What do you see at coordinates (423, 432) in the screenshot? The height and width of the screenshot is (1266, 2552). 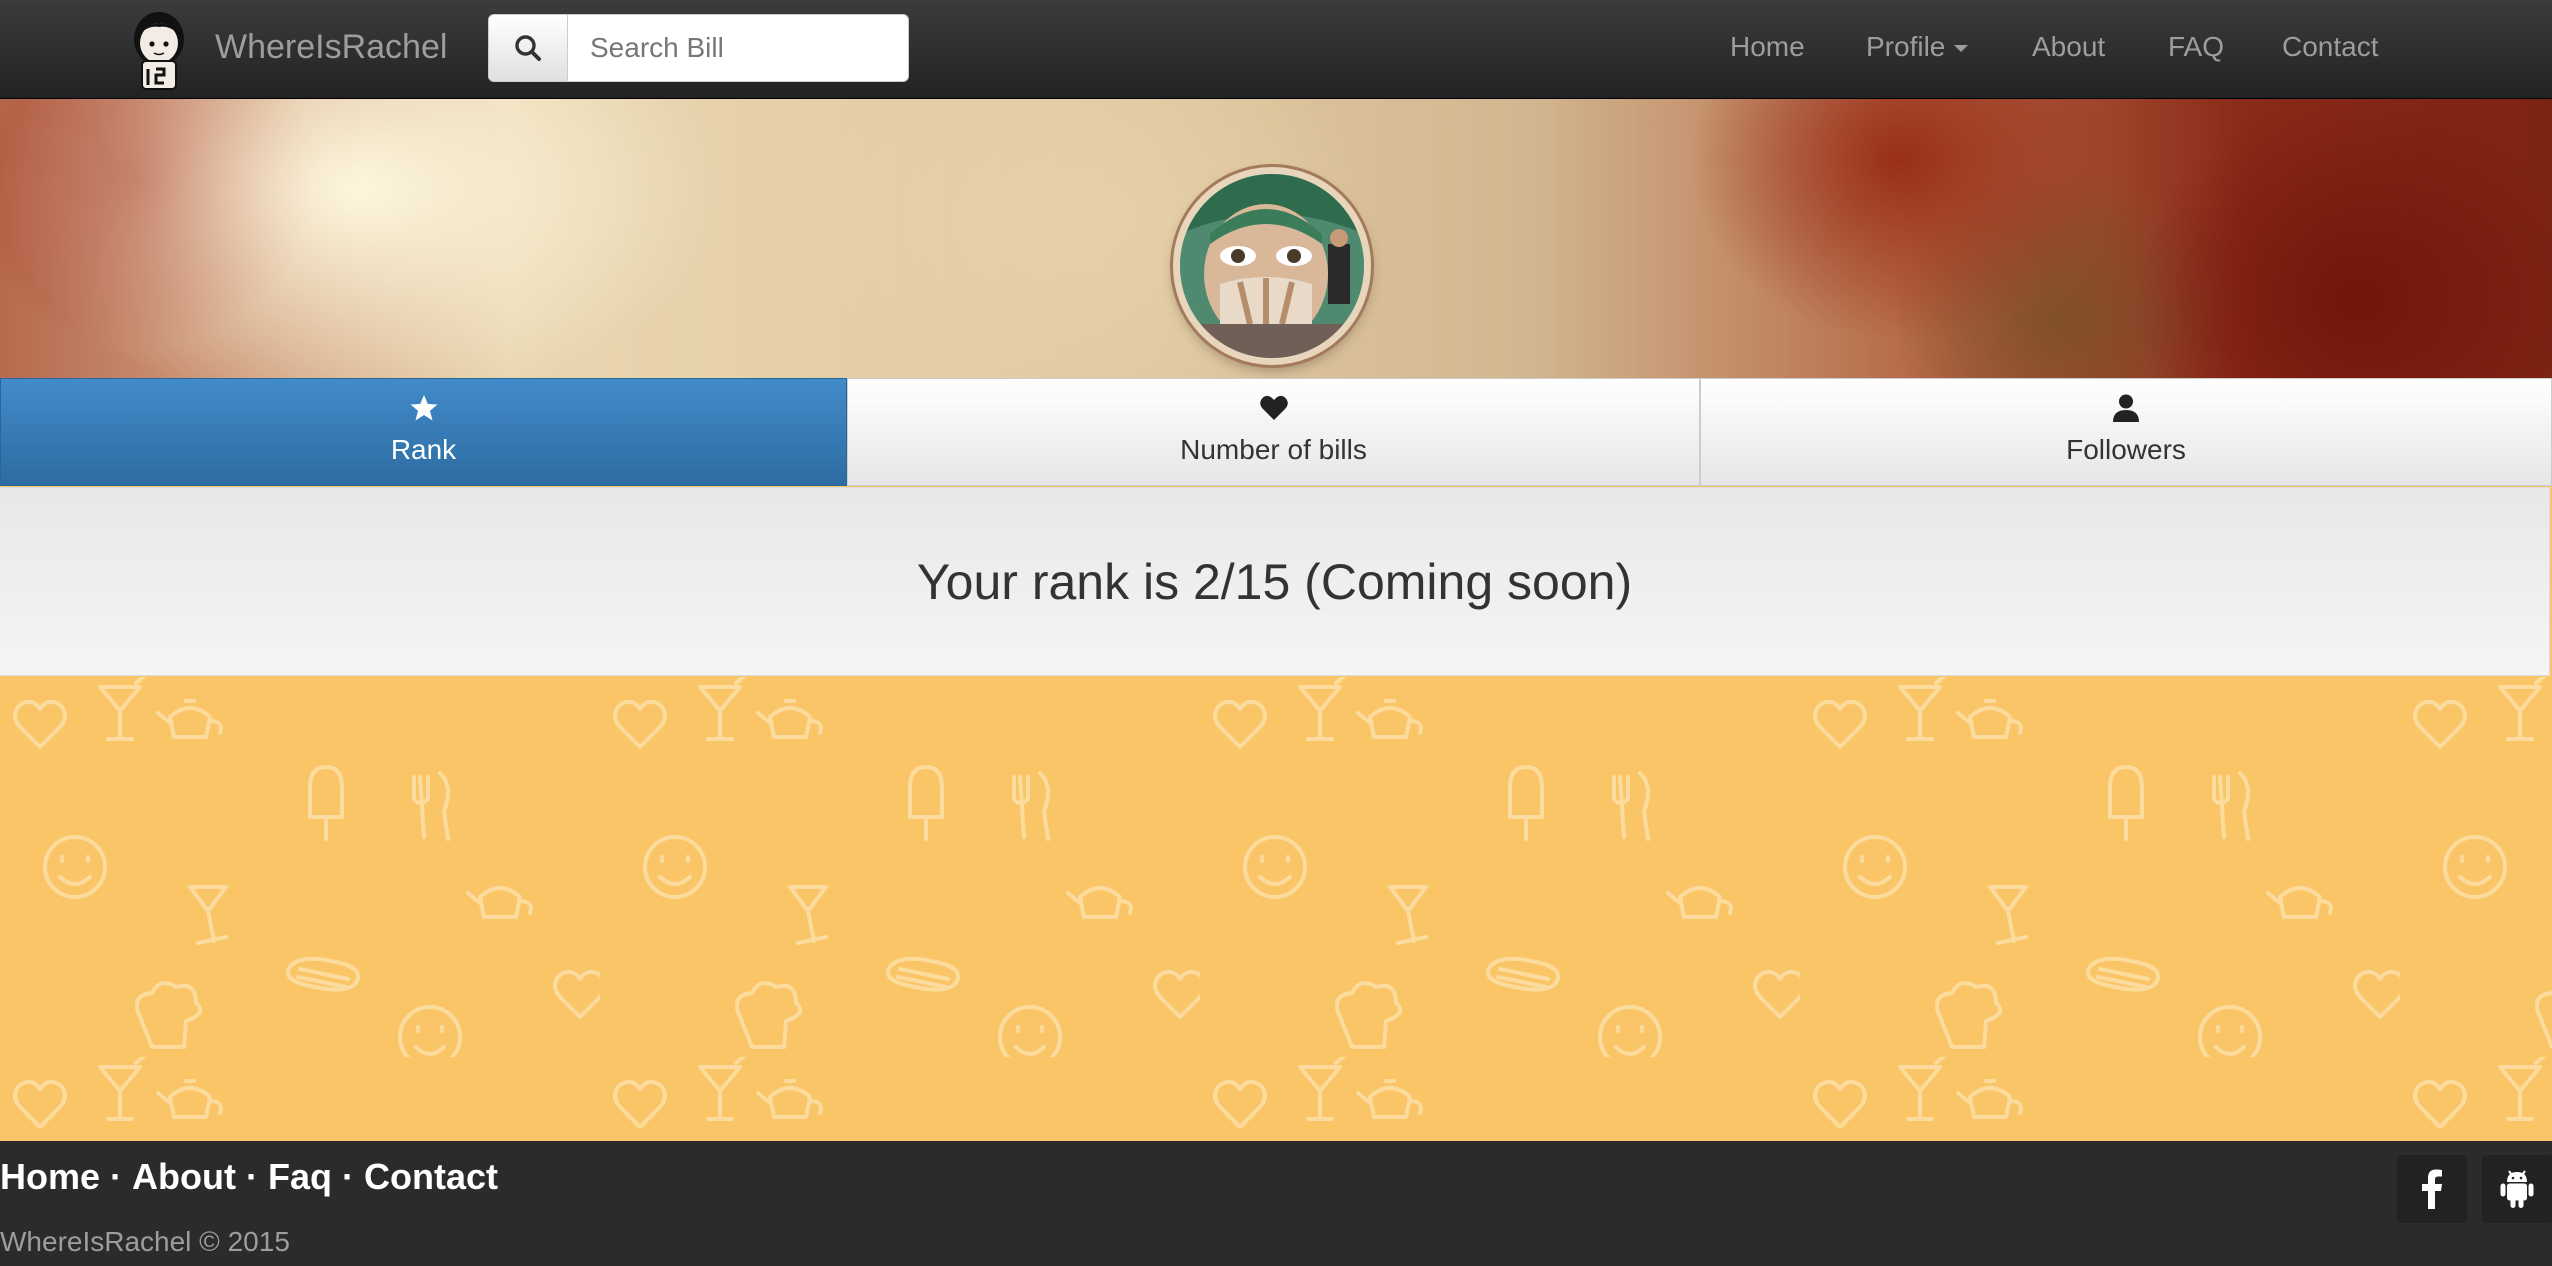 I see `tab-rank: Rank` at bounding box center [423, 432].